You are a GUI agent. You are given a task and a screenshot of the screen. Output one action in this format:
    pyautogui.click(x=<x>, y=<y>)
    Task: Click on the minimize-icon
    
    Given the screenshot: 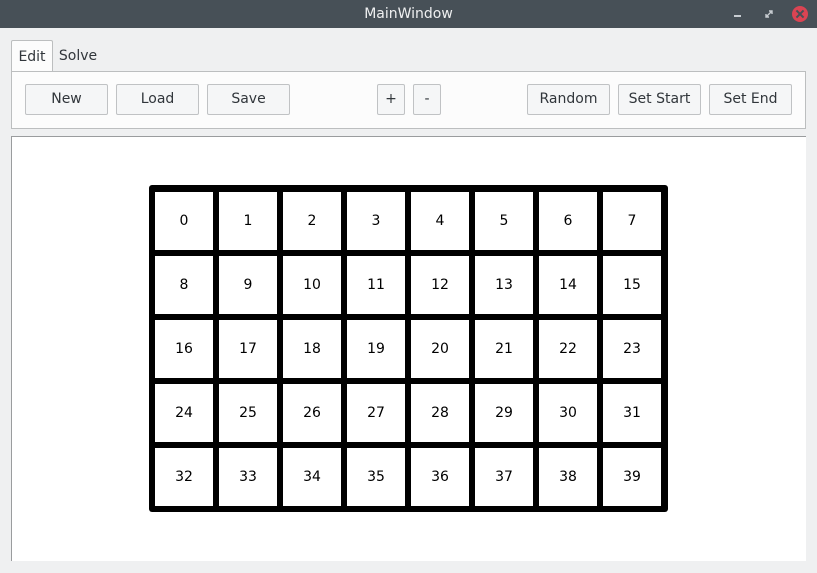 What is the action you would take?
    pyautogui.click(x=737, y=14)
    